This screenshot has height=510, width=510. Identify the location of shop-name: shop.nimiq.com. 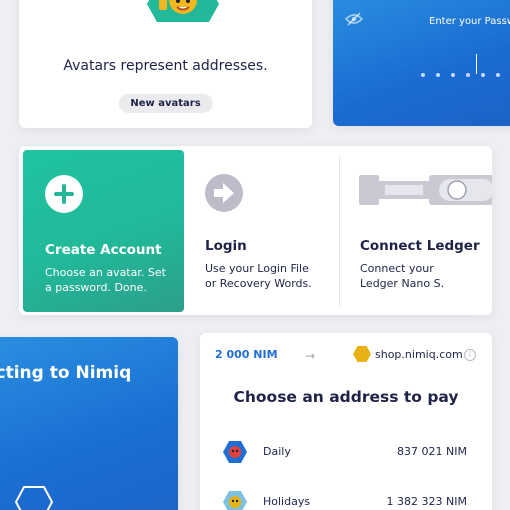
(419, 354).